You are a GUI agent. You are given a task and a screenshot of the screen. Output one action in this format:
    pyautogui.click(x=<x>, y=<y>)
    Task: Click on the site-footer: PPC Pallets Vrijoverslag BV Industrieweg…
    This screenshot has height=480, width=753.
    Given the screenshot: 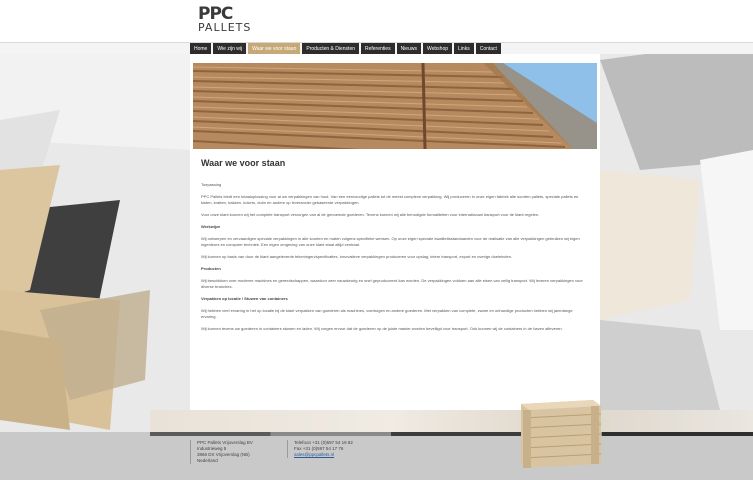 What is the action you would take?
    pyautogui.click(x=376, y=456)
    